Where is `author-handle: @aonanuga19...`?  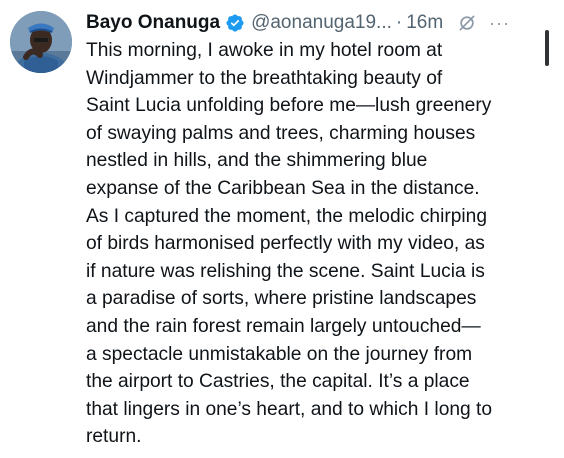 author-handle: @aonanuga19... is located at coordinates (321, 23).